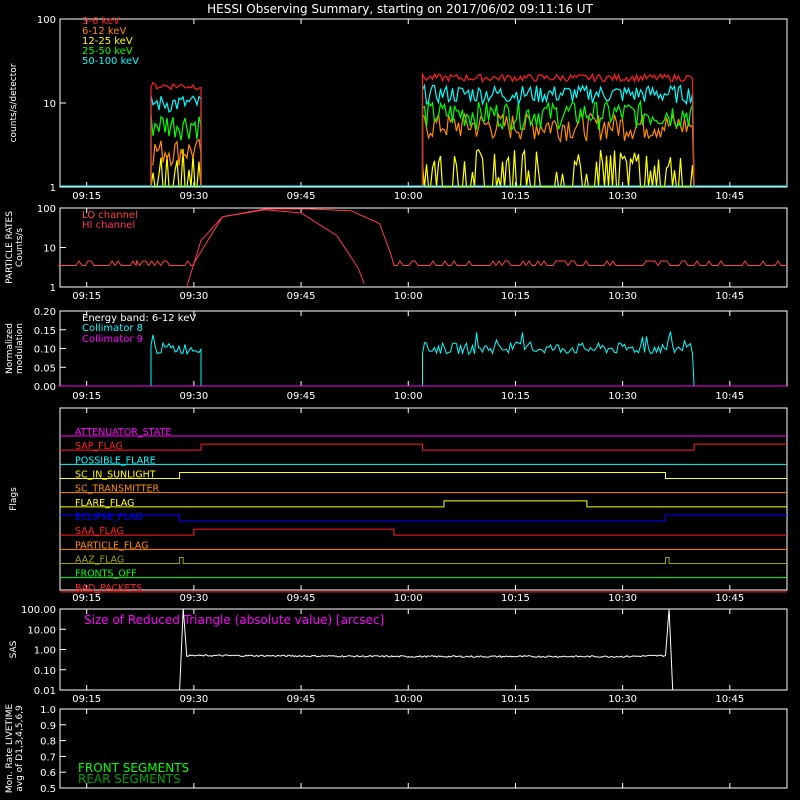  What do you see at coordinates (45, 671) in the screenshot?
I see `sas-ytick-label: 0.10` at bounding box center [45, 671].